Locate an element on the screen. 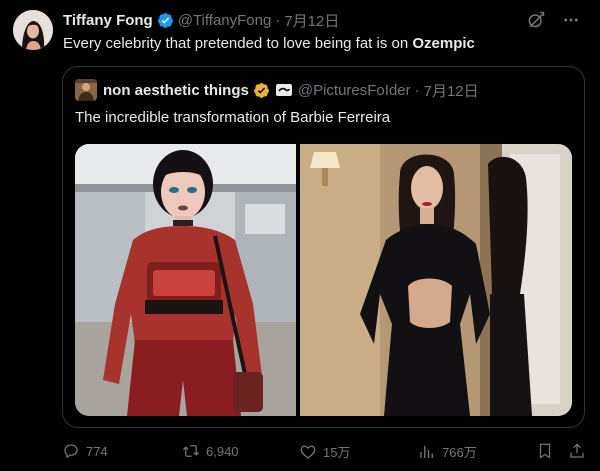 The height and width of the screenshot is (471, 600). like-count: 15万 is located at coordinates (337, 452).